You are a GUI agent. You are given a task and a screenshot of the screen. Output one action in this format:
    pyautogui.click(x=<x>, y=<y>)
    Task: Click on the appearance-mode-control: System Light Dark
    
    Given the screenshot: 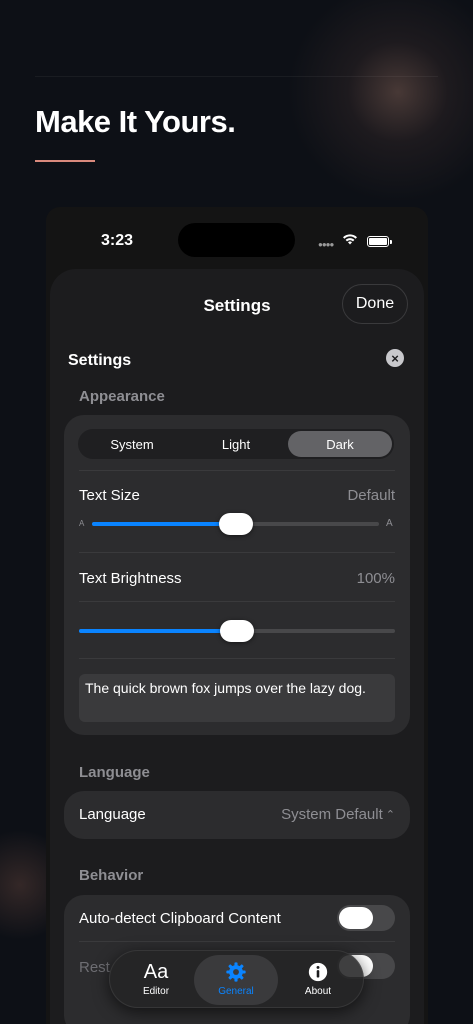 What is the action you would take?
    pyautogui.click(x=236, y=444)
    